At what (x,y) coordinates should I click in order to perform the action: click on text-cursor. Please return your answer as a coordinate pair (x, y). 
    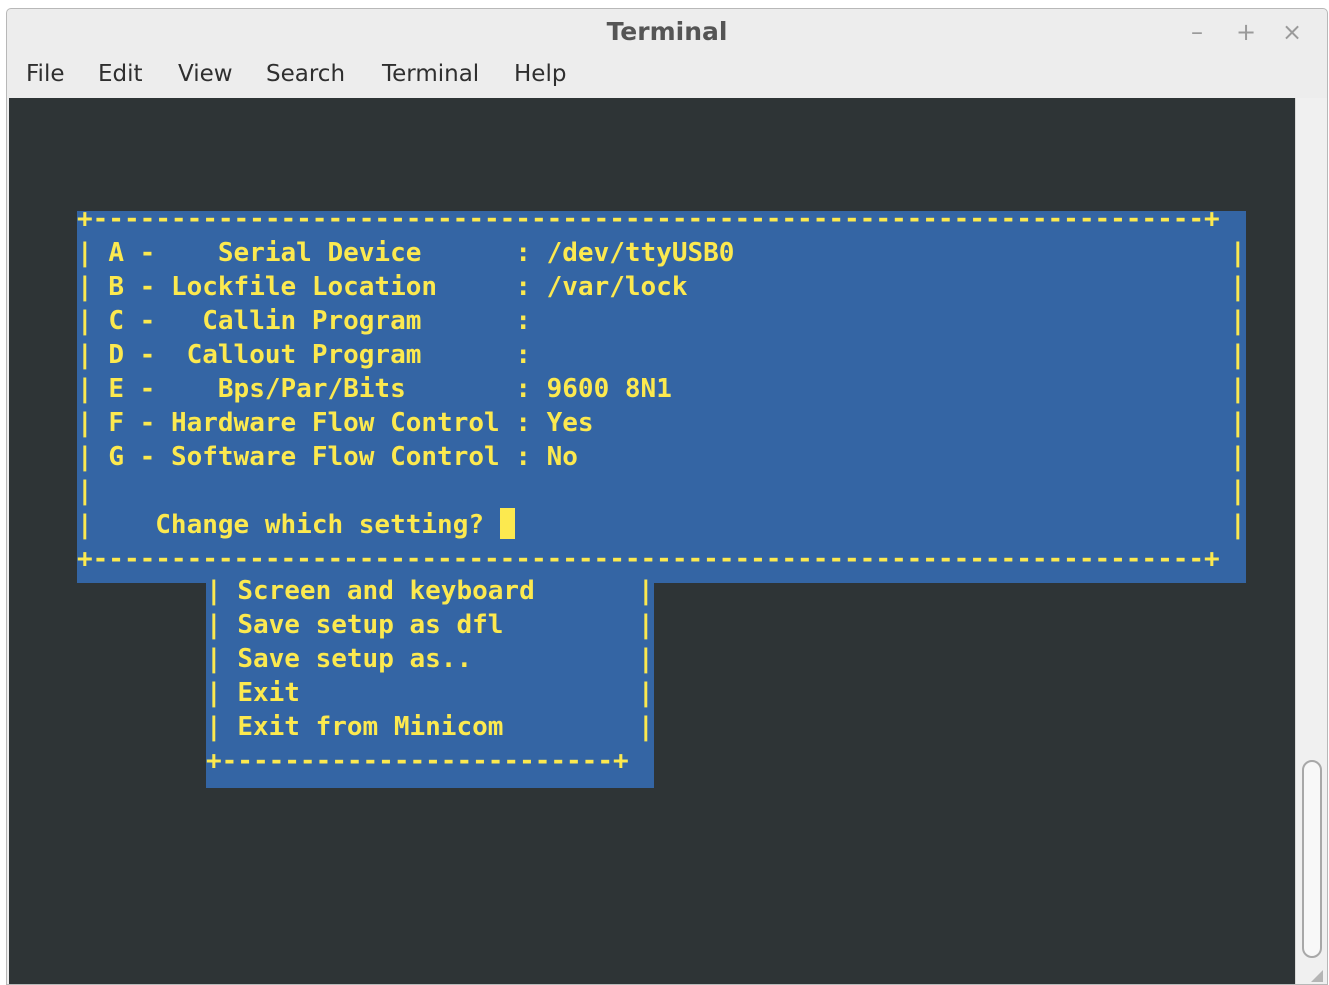
    Looking at the image, I should click on (507, 523).